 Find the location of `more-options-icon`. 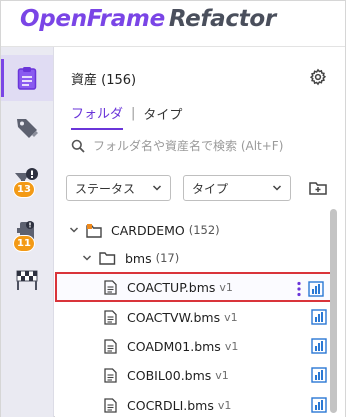

more-options-icon is located at coordinates (299, 289).